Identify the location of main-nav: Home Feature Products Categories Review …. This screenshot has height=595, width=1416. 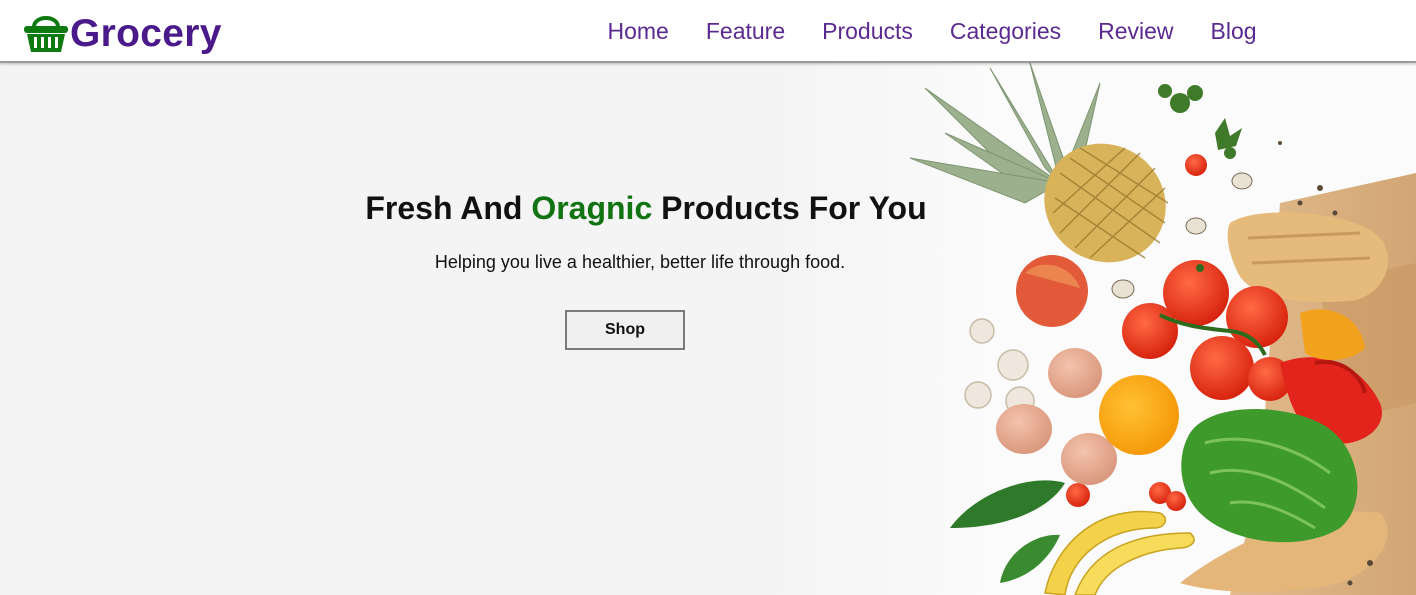
(932, 31).